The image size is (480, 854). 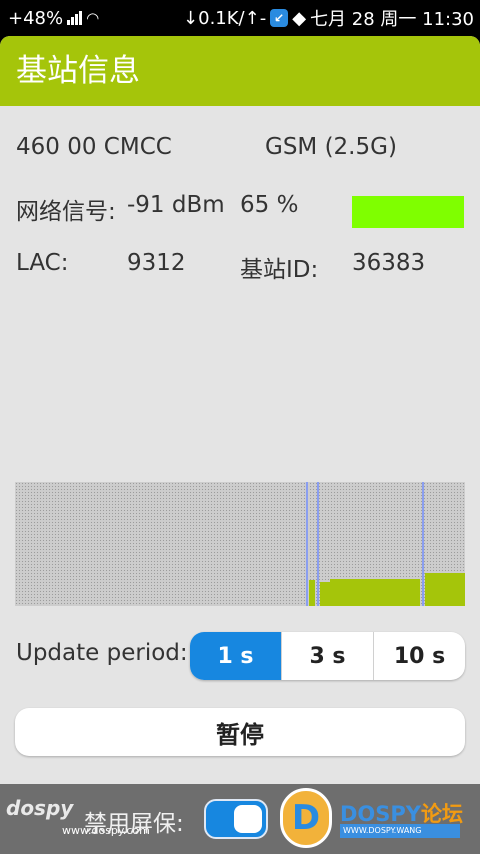 I want to click on title-bar: 基站信息, so click(x=240, y=71).